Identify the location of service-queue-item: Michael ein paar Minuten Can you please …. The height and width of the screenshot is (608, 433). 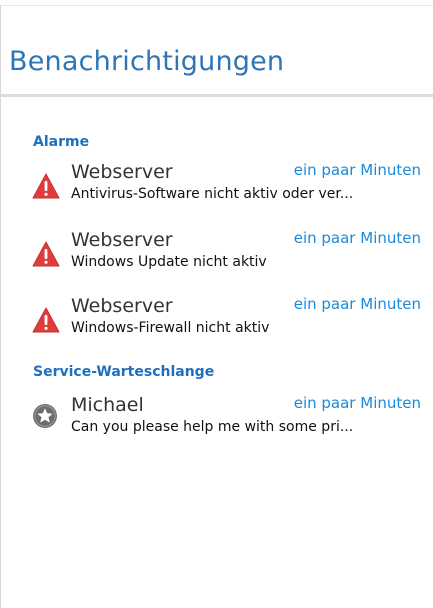
(216, 422).